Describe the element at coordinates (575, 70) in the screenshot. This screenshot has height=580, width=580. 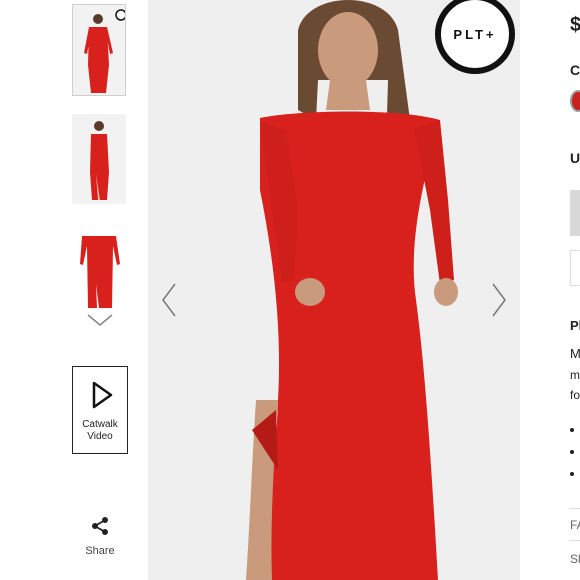
I see `colour-label: C` at that location.